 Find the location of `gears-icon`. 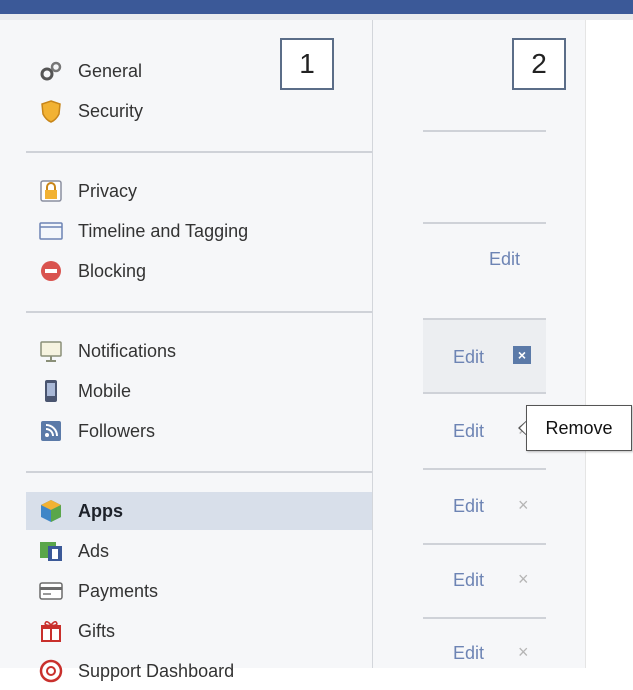

gears-icon is located at coordinates (51, 71).